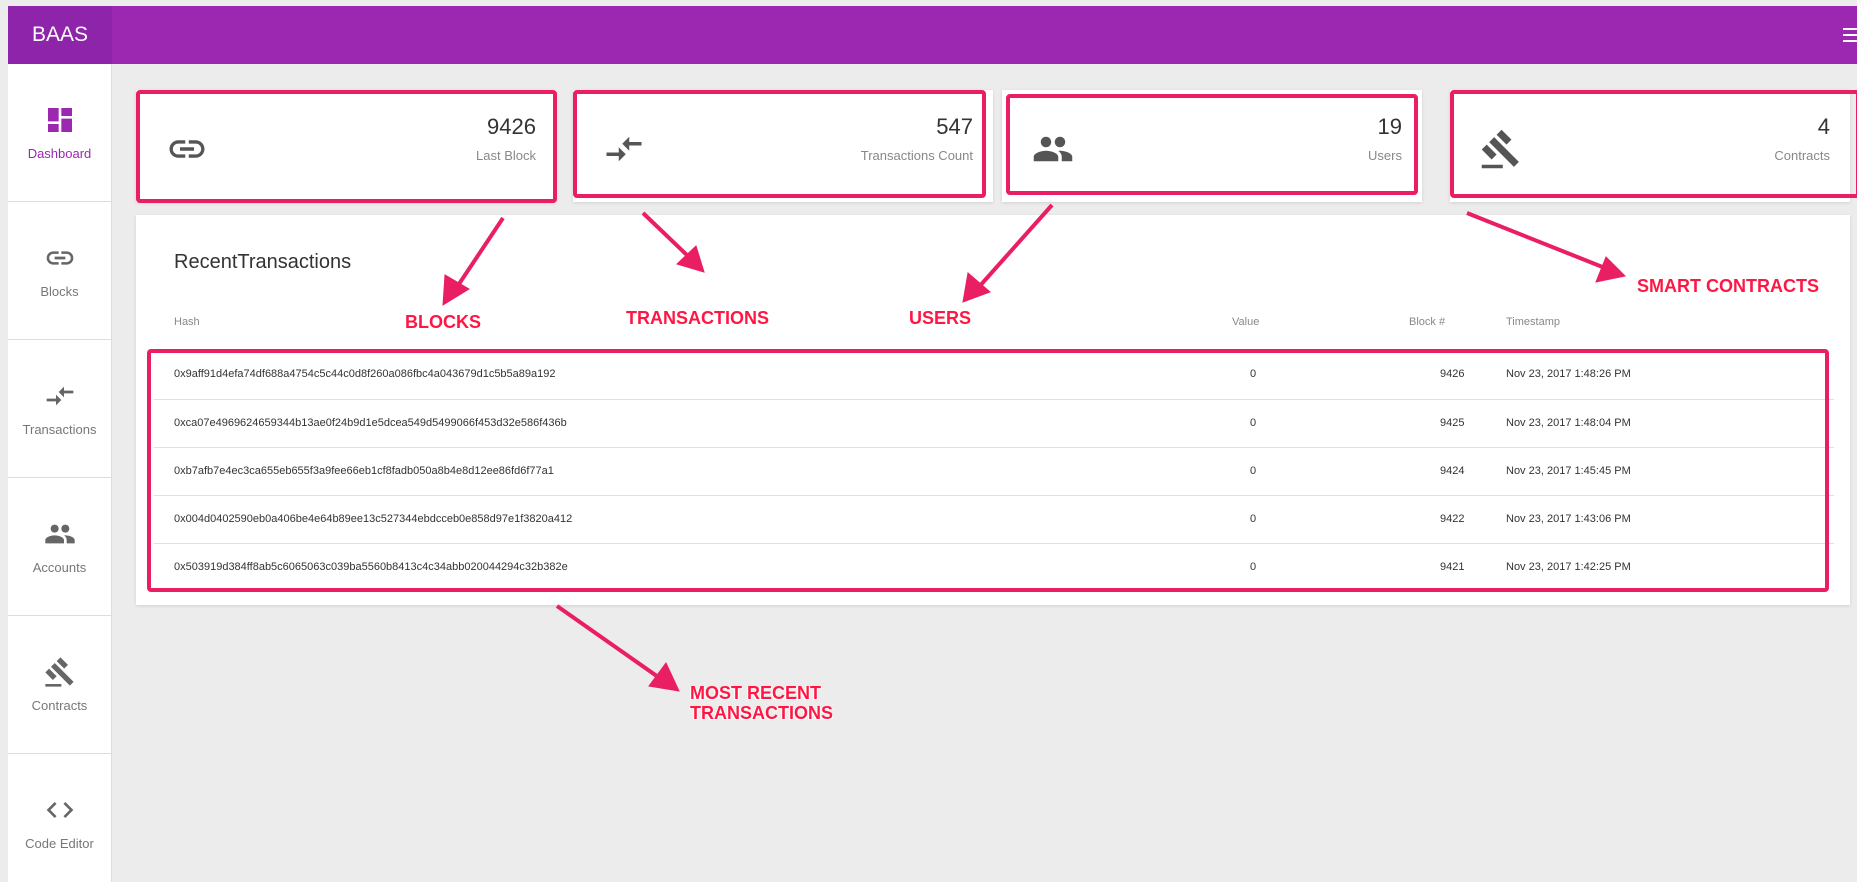 This screenshot has height=882, width=1857. Describe the element at coordinates (511, 126) in the screenshot. I see `stat-value: 9426` at that location.